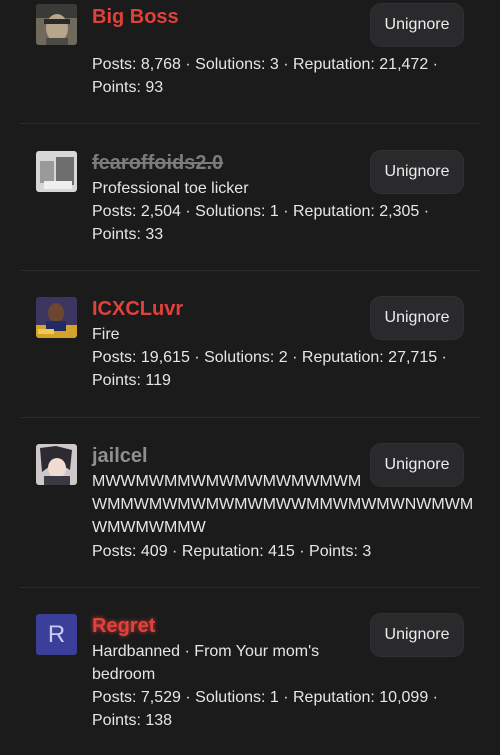 This screenshot has width=500, height=755. I want to click on username-link: fearoffoids2.0, so click(157, 163).